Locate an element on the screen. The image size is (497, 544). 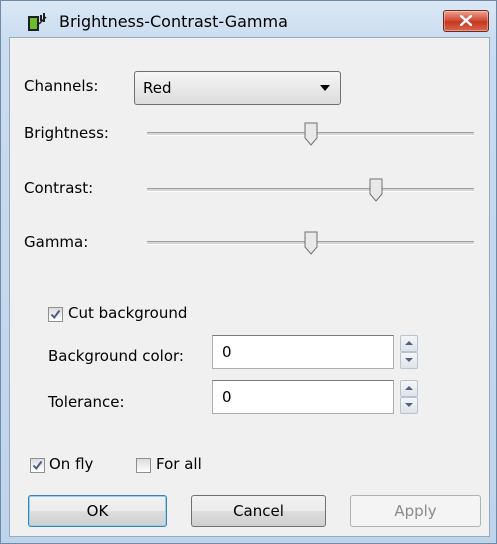
close-icon is located at coordinates (466, 20).